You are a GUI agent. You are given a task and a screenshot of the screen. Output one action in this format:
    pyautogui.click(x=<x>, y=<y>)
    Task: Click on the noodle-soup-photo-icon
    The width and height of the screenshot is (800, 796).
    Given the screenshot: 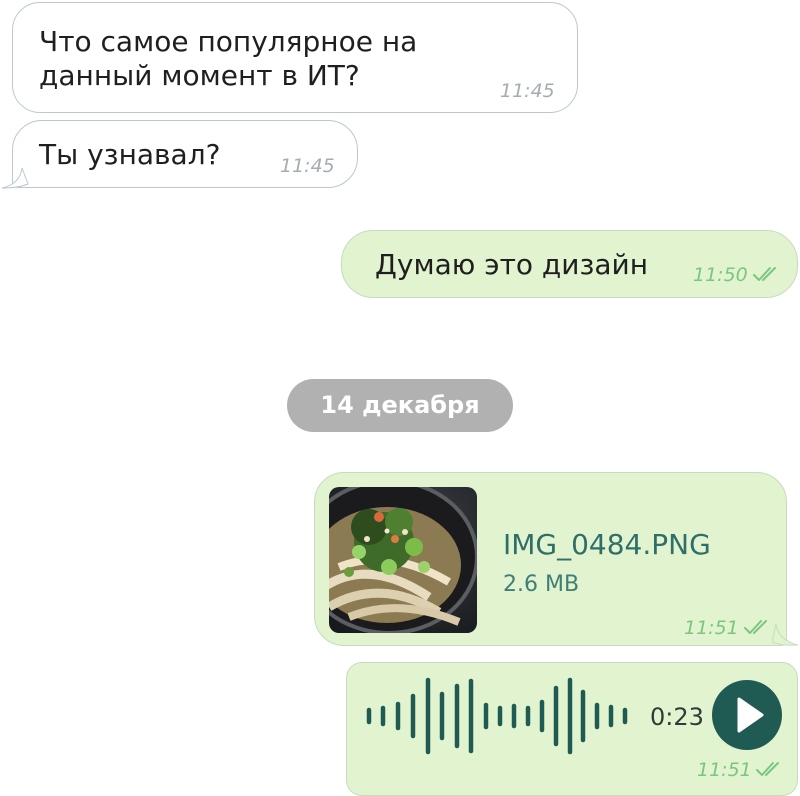 What is the action you would take?
    pyautogui.click(x=403, y=560)
    